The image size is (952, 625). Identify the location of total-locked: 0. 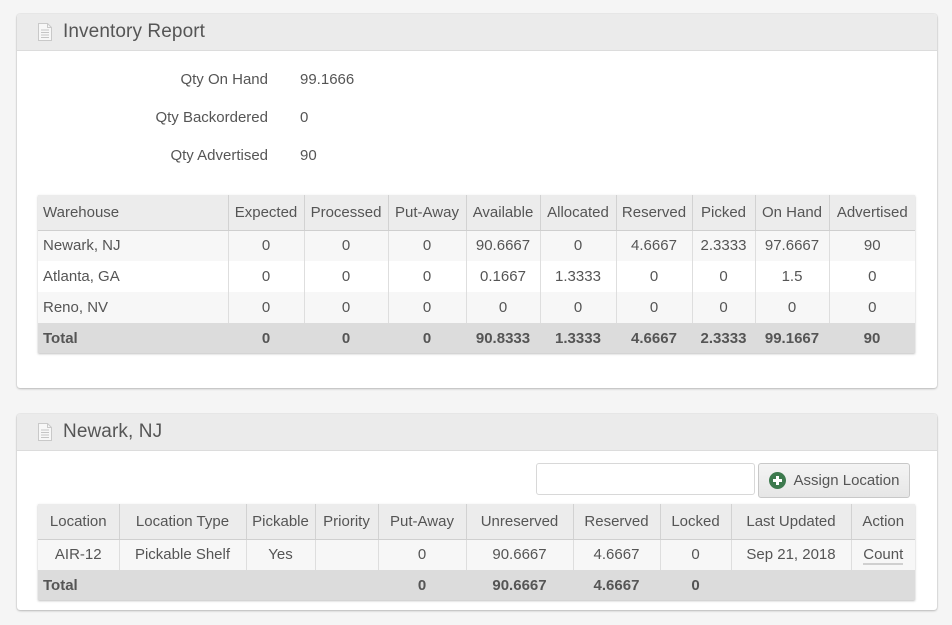
(695, 585).